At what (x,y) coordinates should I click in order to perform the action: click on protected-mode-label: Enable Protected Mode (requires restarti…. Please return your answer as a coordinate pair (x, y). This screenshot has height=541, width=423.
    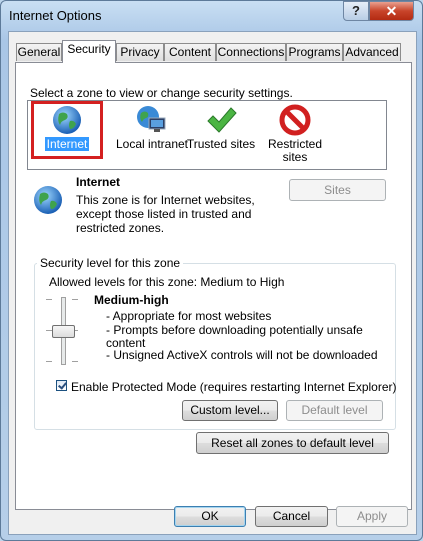
    Looking at the image, I should click on (234, 387).